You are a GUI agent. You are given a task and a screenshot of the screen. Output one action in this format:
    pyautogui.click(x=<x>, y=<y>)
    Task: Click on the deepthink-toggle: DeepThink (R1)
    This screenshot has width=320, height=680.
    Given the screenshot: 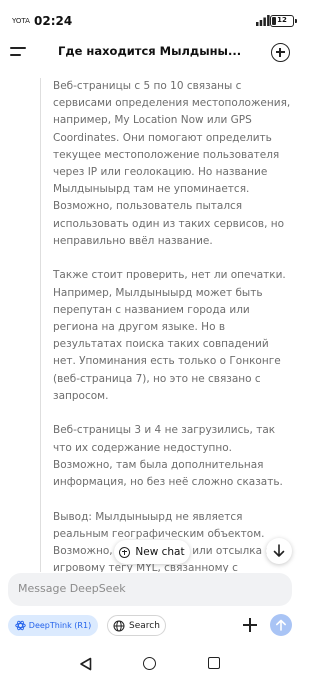 What is the action you would take?
    pyautogui.click(x=53, y=625)
    